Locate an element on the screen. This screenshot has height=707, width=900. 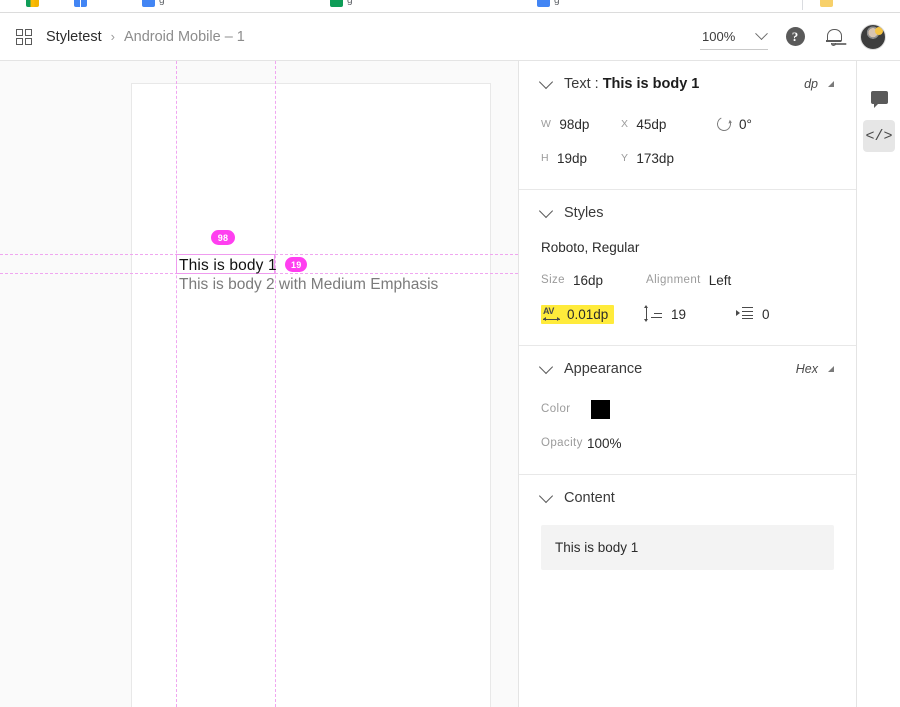
header-actions: 100% ? is located at coordinates (793, 36).